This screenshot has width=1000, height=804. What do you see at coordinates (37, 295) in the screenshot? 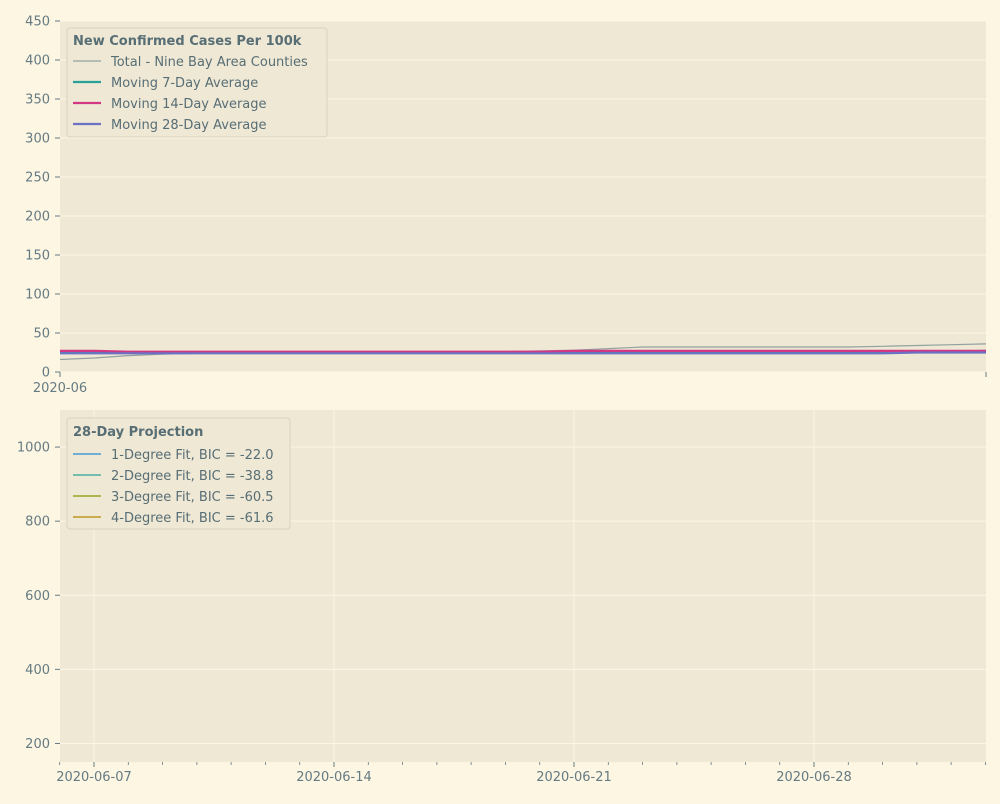
I see `y-tick-label: 100` at bounding box center [37, 295].